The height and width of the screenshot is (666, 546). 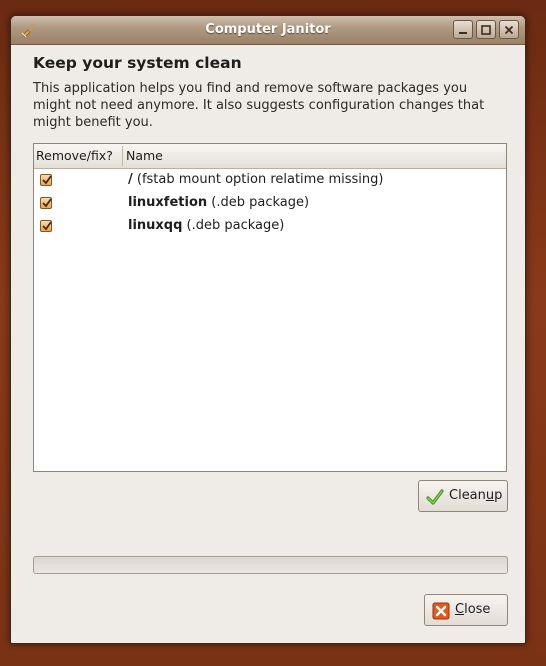 I want to click on row-name: / (fstab mount option relatime missing), so click(x=255, y=179).